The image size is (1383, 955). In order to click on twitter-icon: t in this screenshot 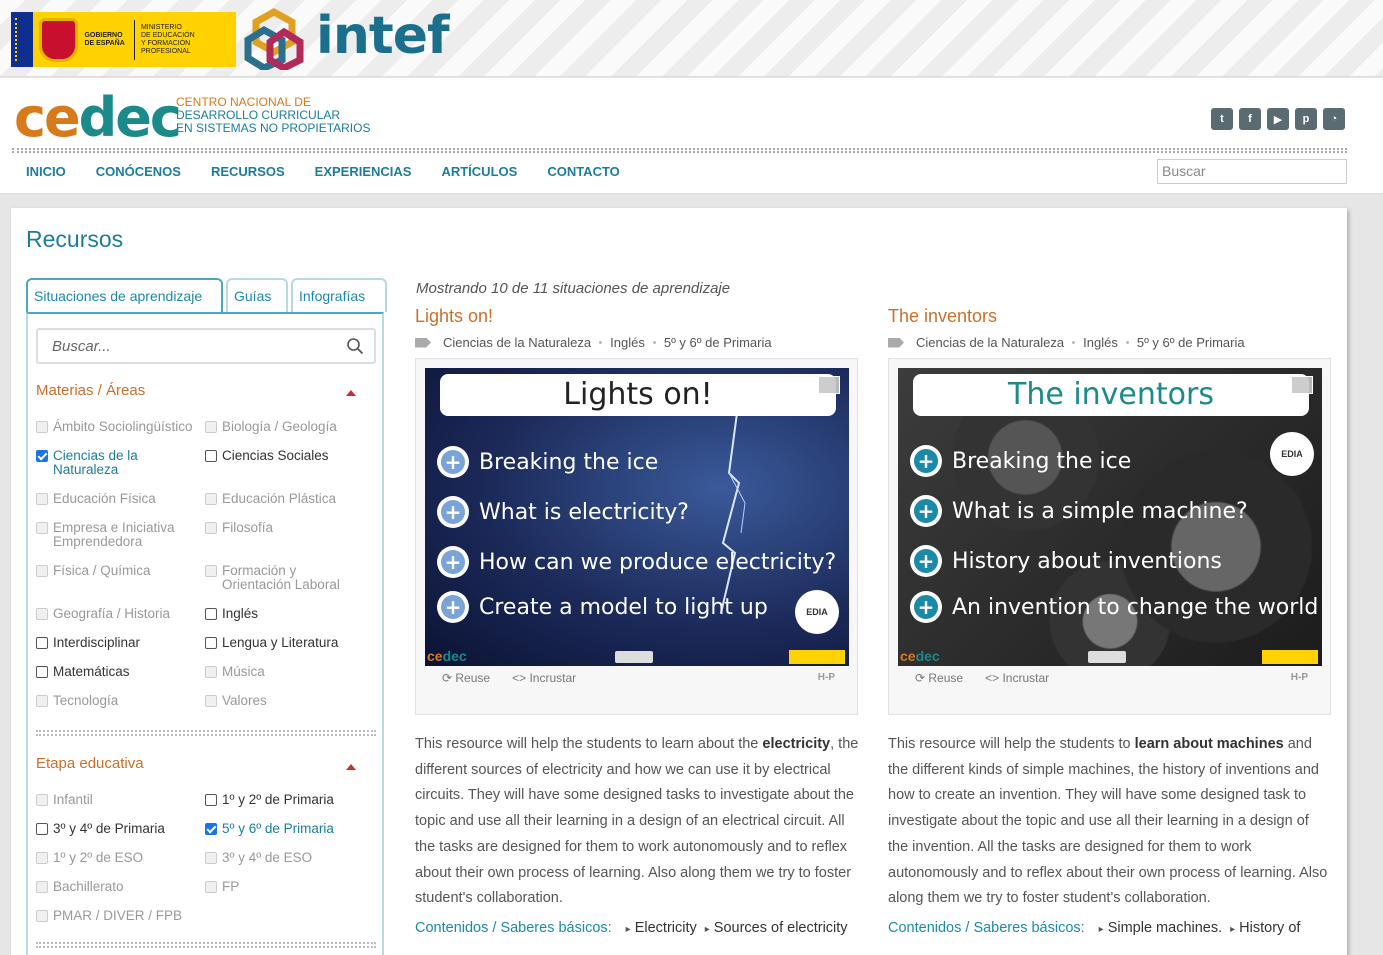, I will do `click(1222, 119)`.